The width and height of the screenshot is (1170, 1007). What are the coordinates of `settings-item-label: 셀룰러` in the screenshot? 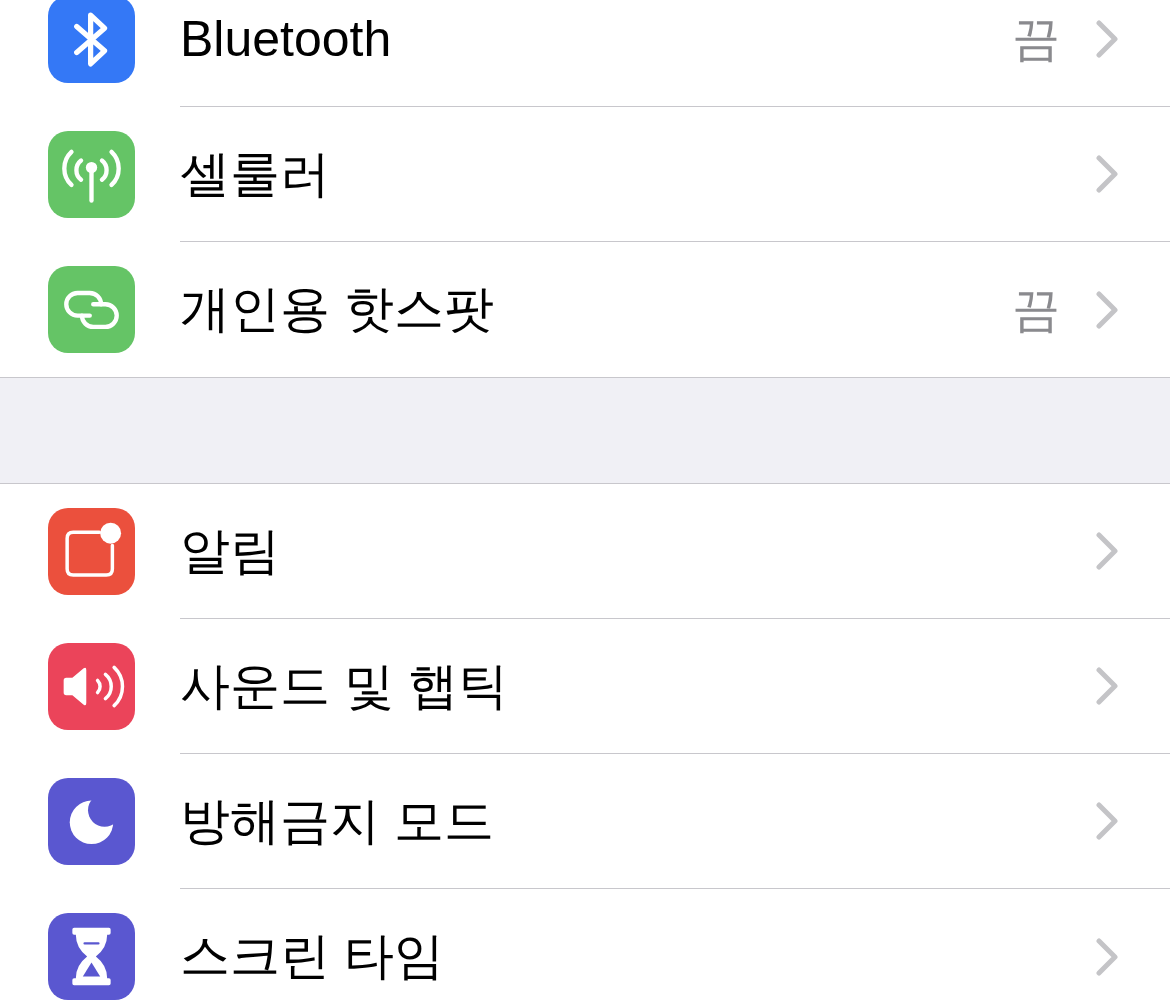 It's located at (255, 174).